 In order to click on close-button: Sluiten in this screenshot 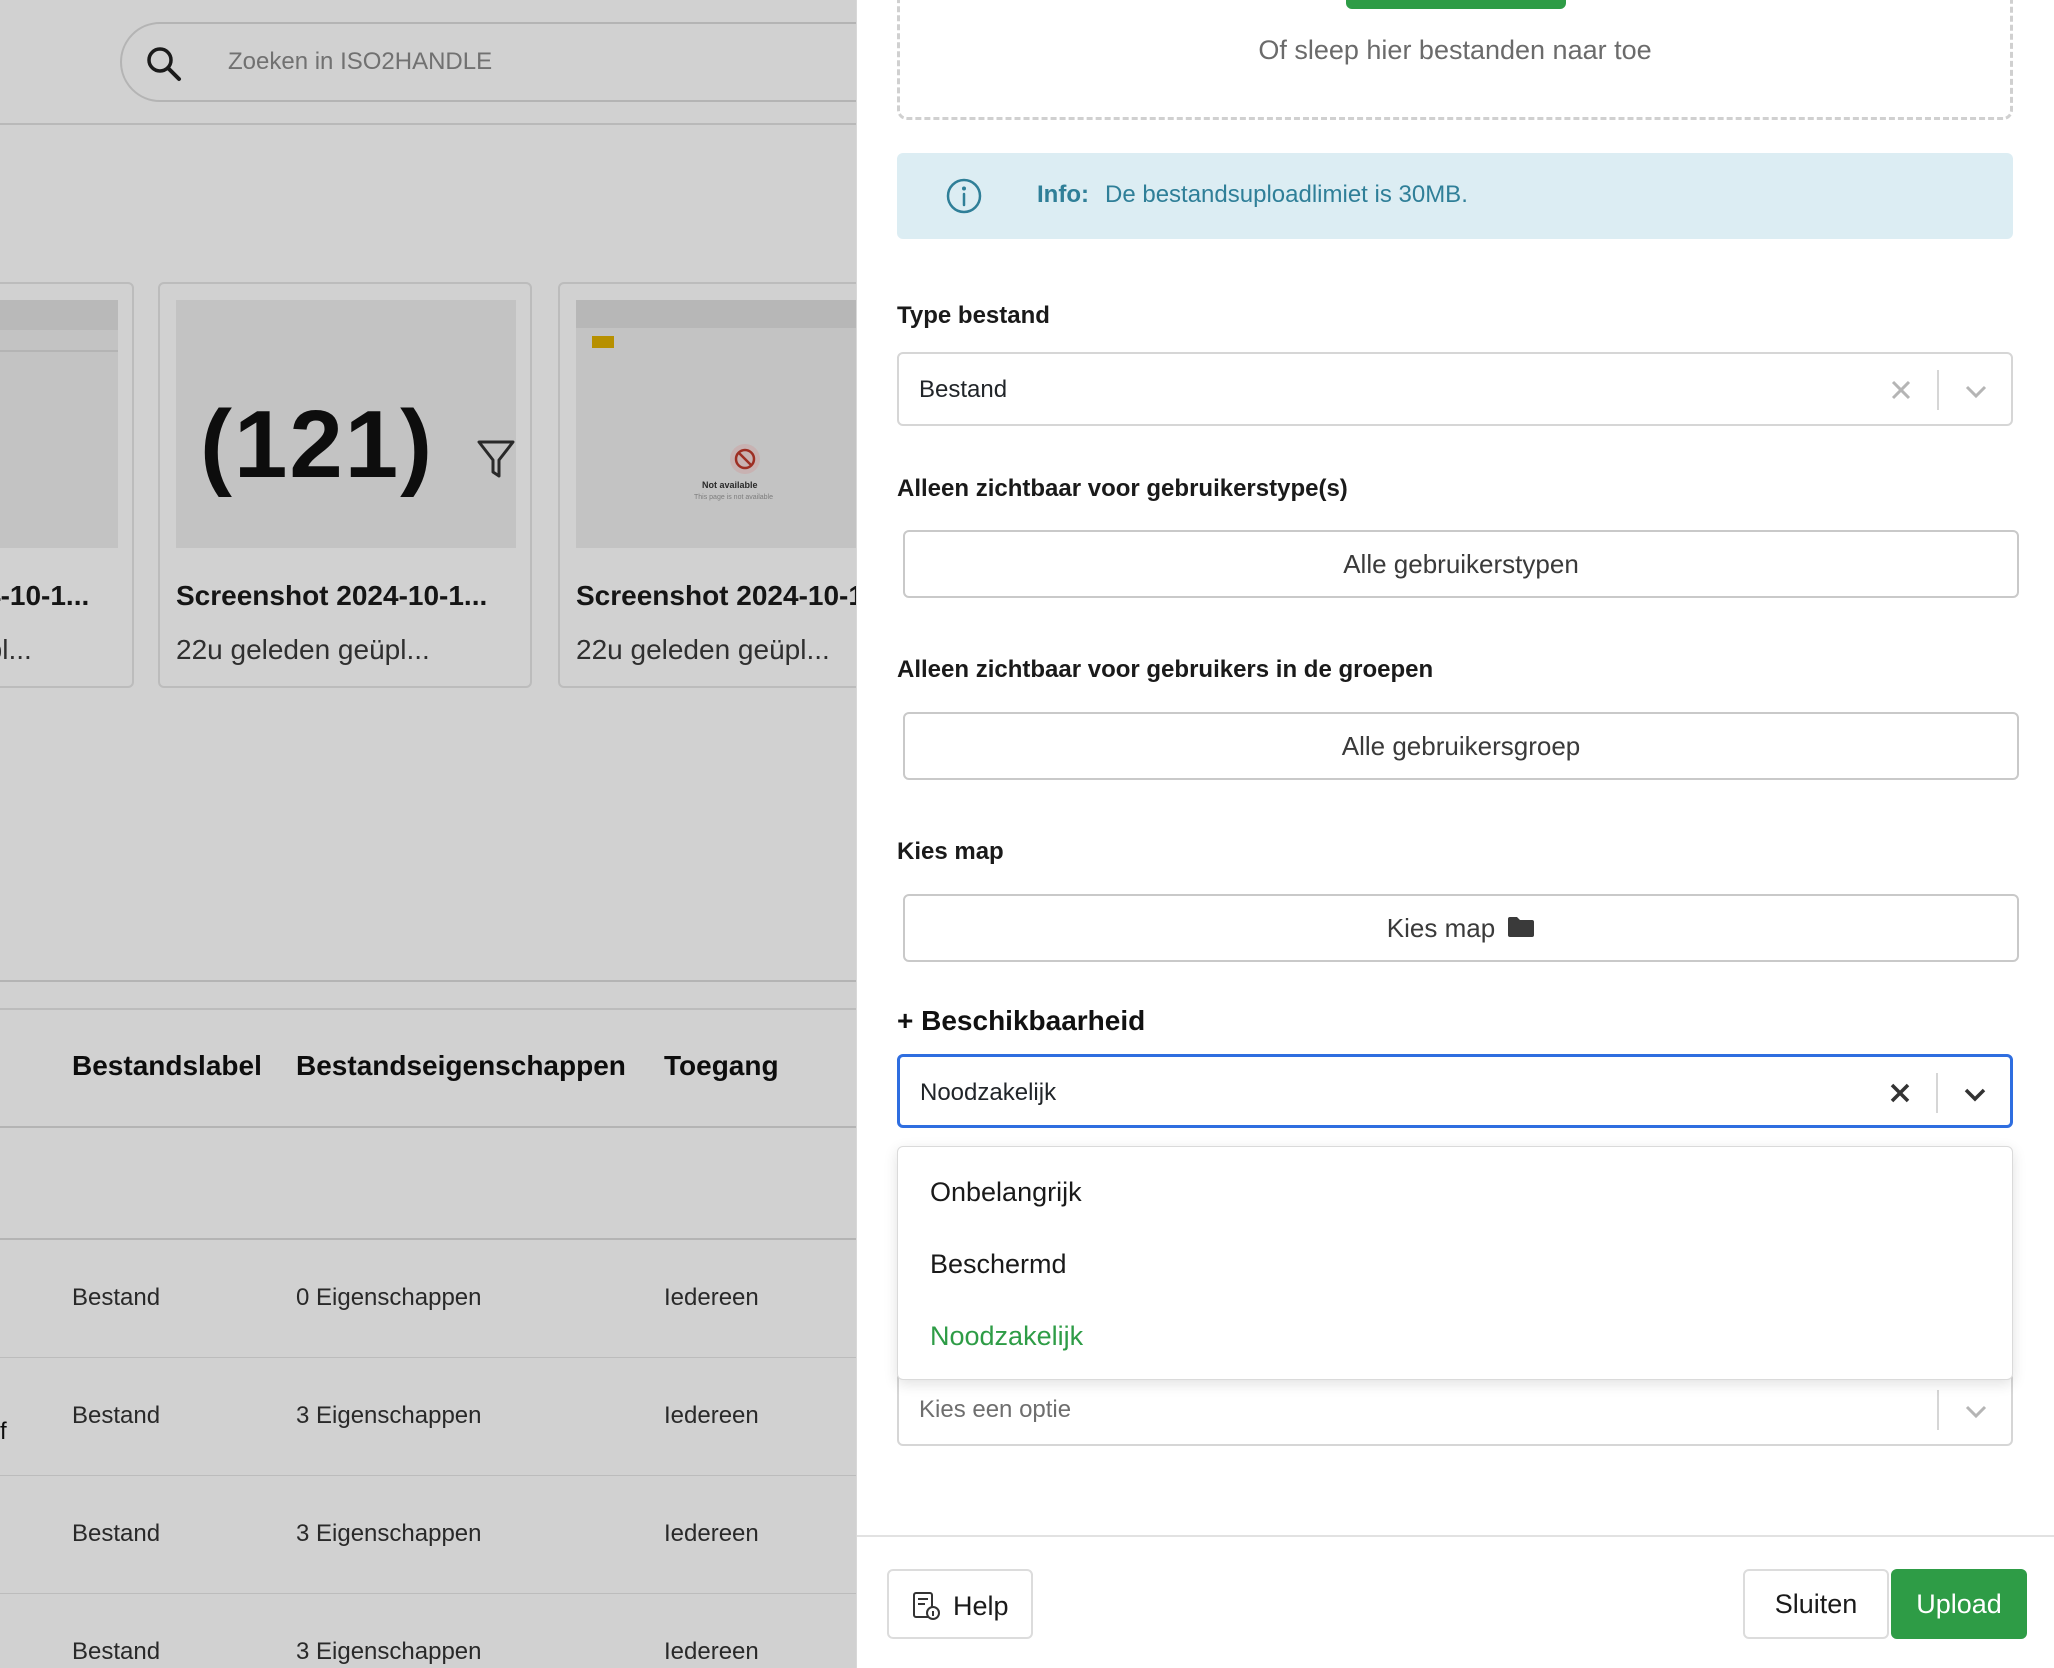, I will do `click(1816, 1604)`.